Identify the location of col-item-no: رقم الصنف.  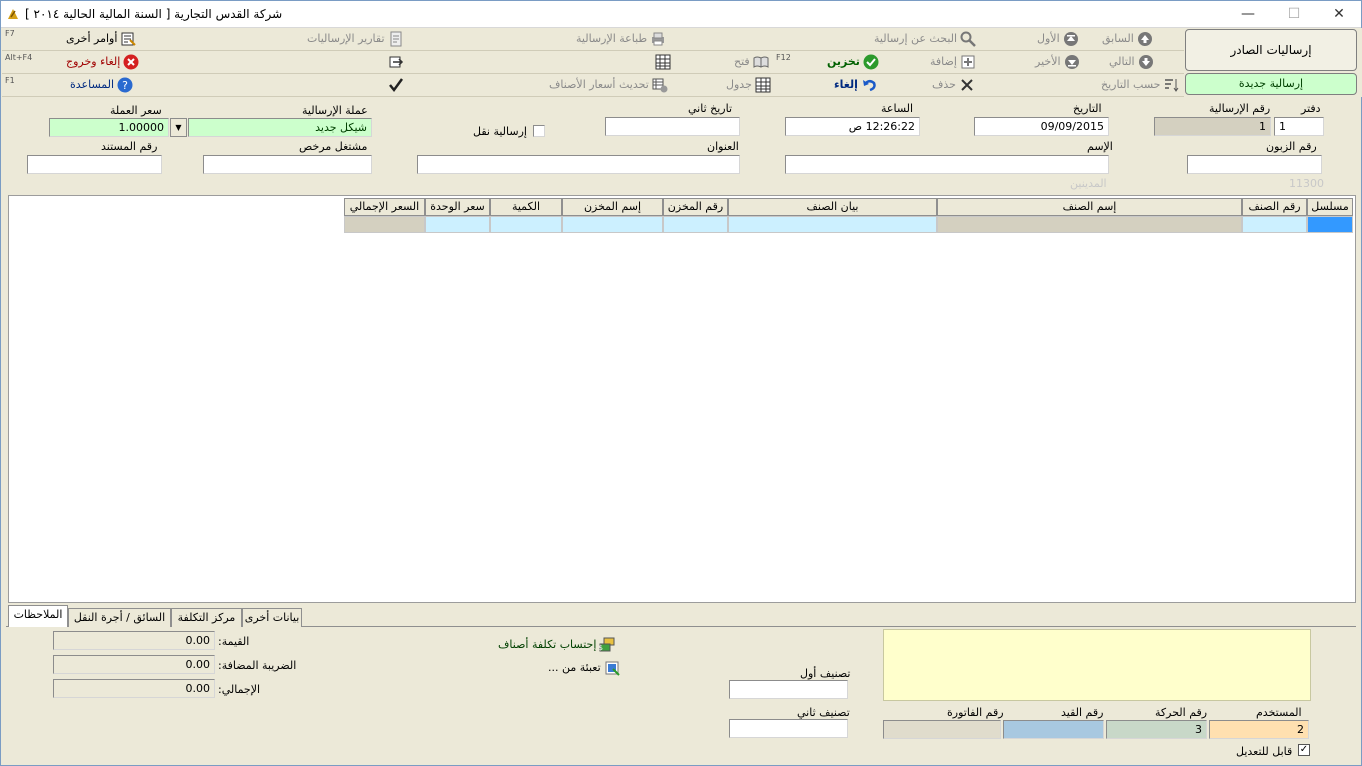
(1274, 207).